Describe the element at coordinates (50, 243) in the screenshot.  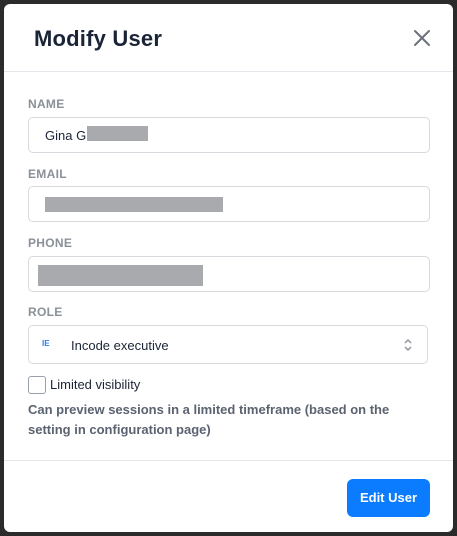
I see `phone-label: PHONE` at that location.